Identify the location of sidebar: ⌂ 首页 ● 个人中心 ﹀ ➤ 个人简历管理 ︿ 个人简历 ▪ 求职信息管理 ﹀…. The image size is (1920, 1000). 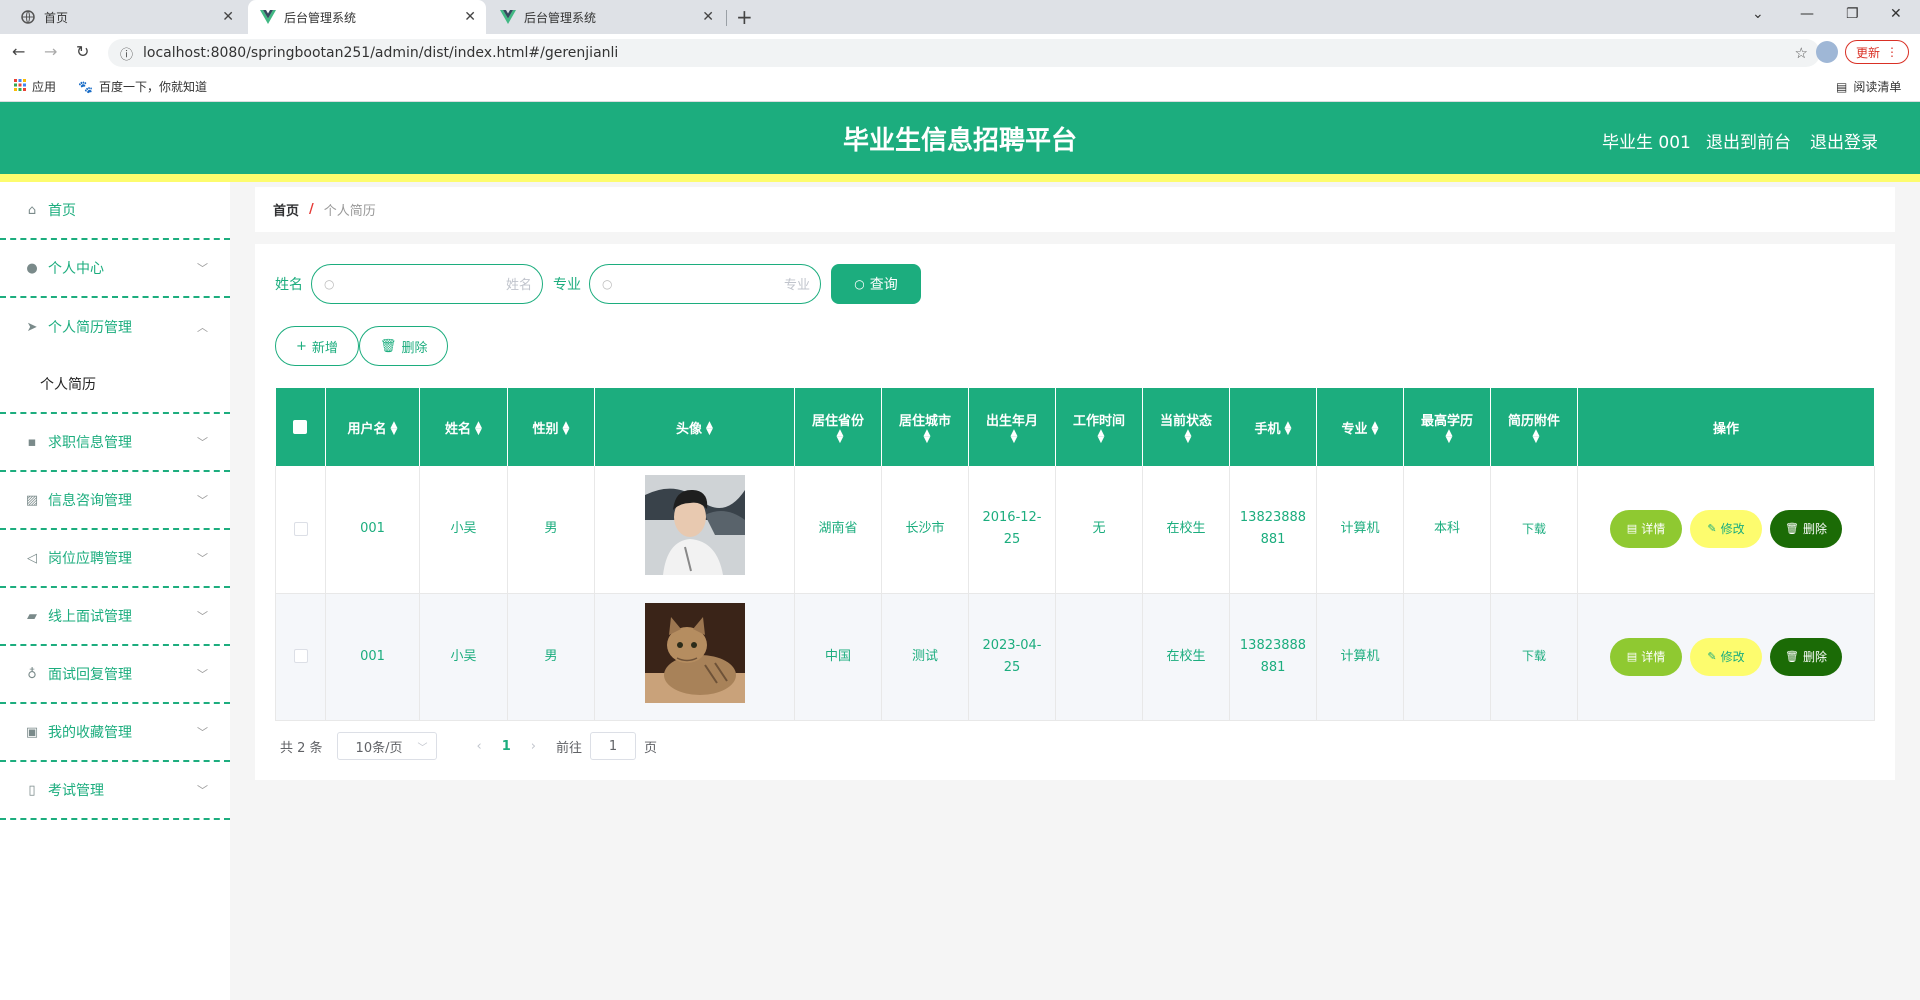
(115, 591).